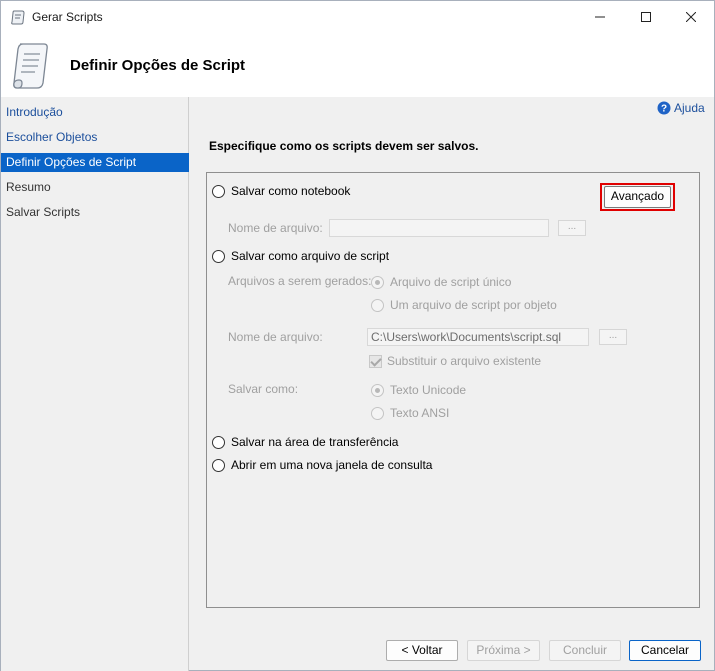 This screenshot has width=715, height=671. What do you see at coordinates (357, 17) in the screenshot?
I see `title-bar: Gerar Scripts` at bounding box center [357, 17].